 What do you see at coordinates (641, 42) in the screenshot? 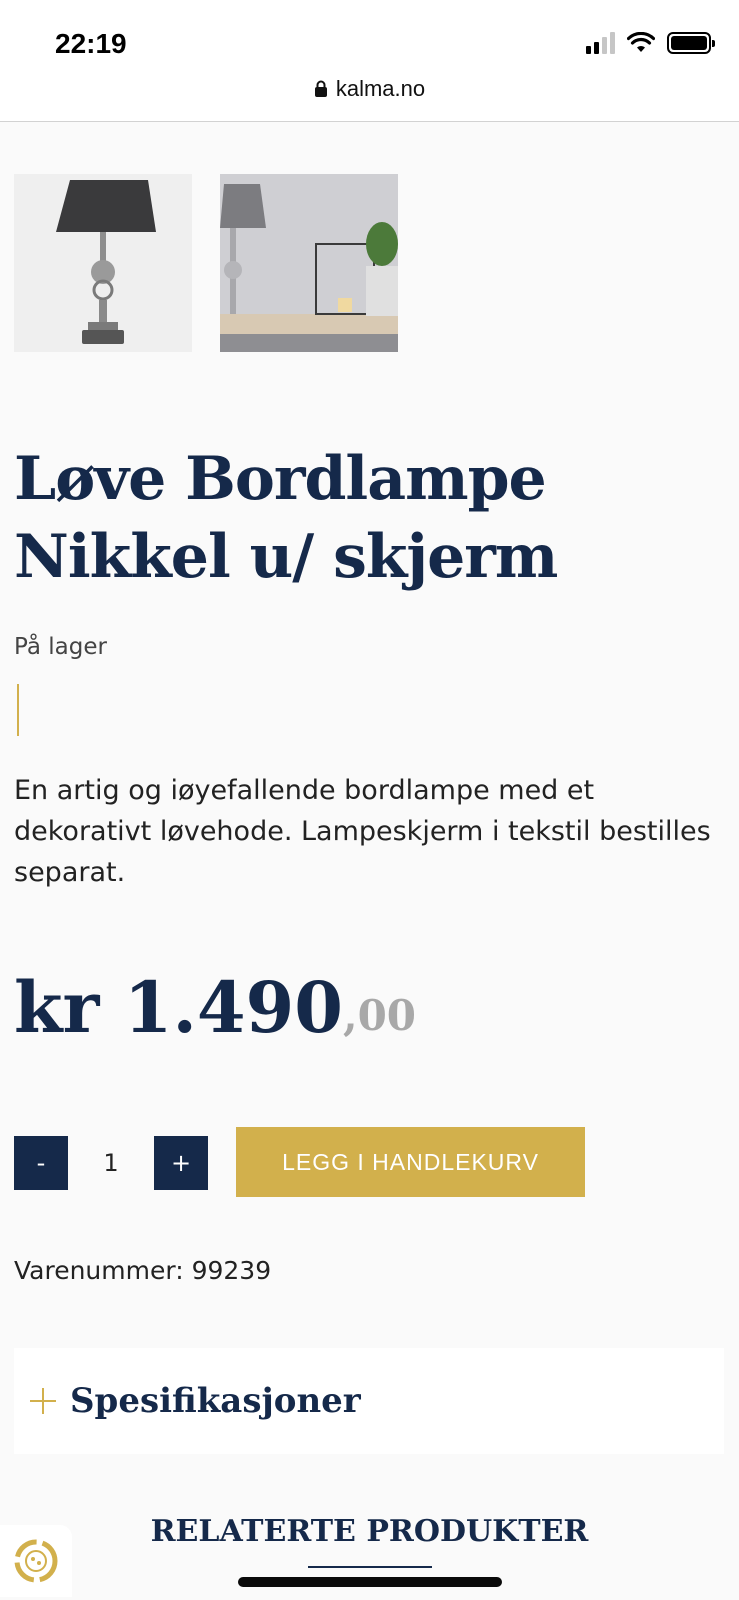
I see `wifi-icon` at bounding box center [641, 42].